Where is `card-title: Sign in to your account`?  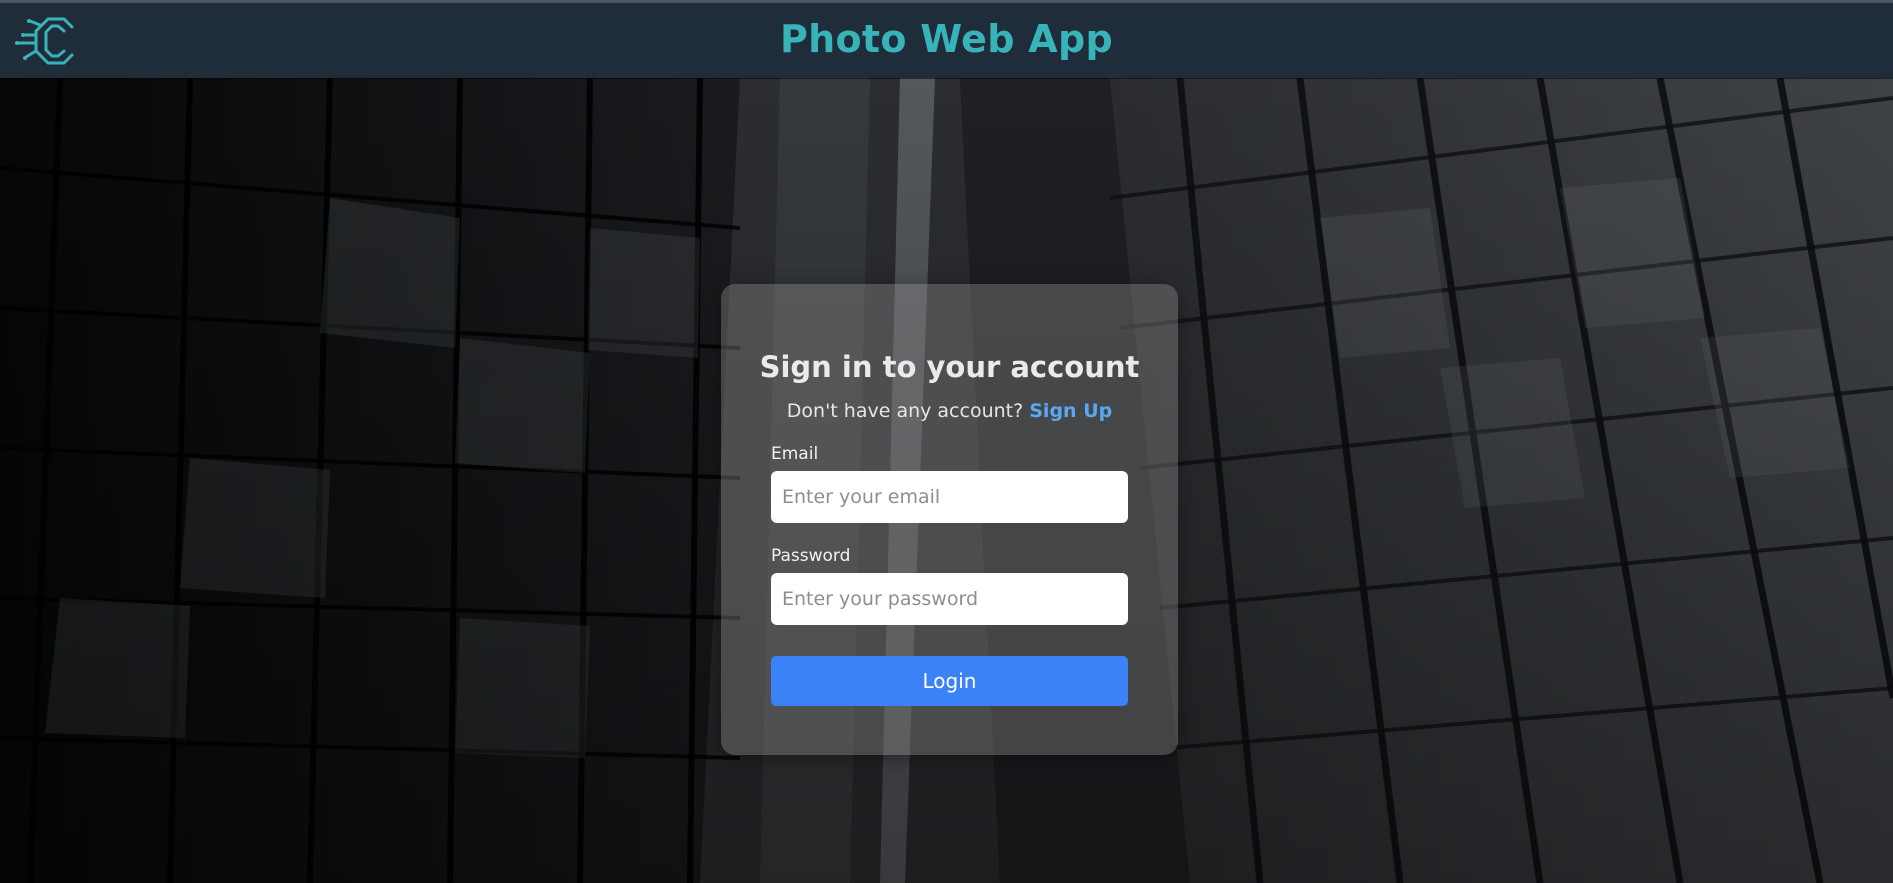 card-title: Sign in to your account is located at coordinates (949, 367).